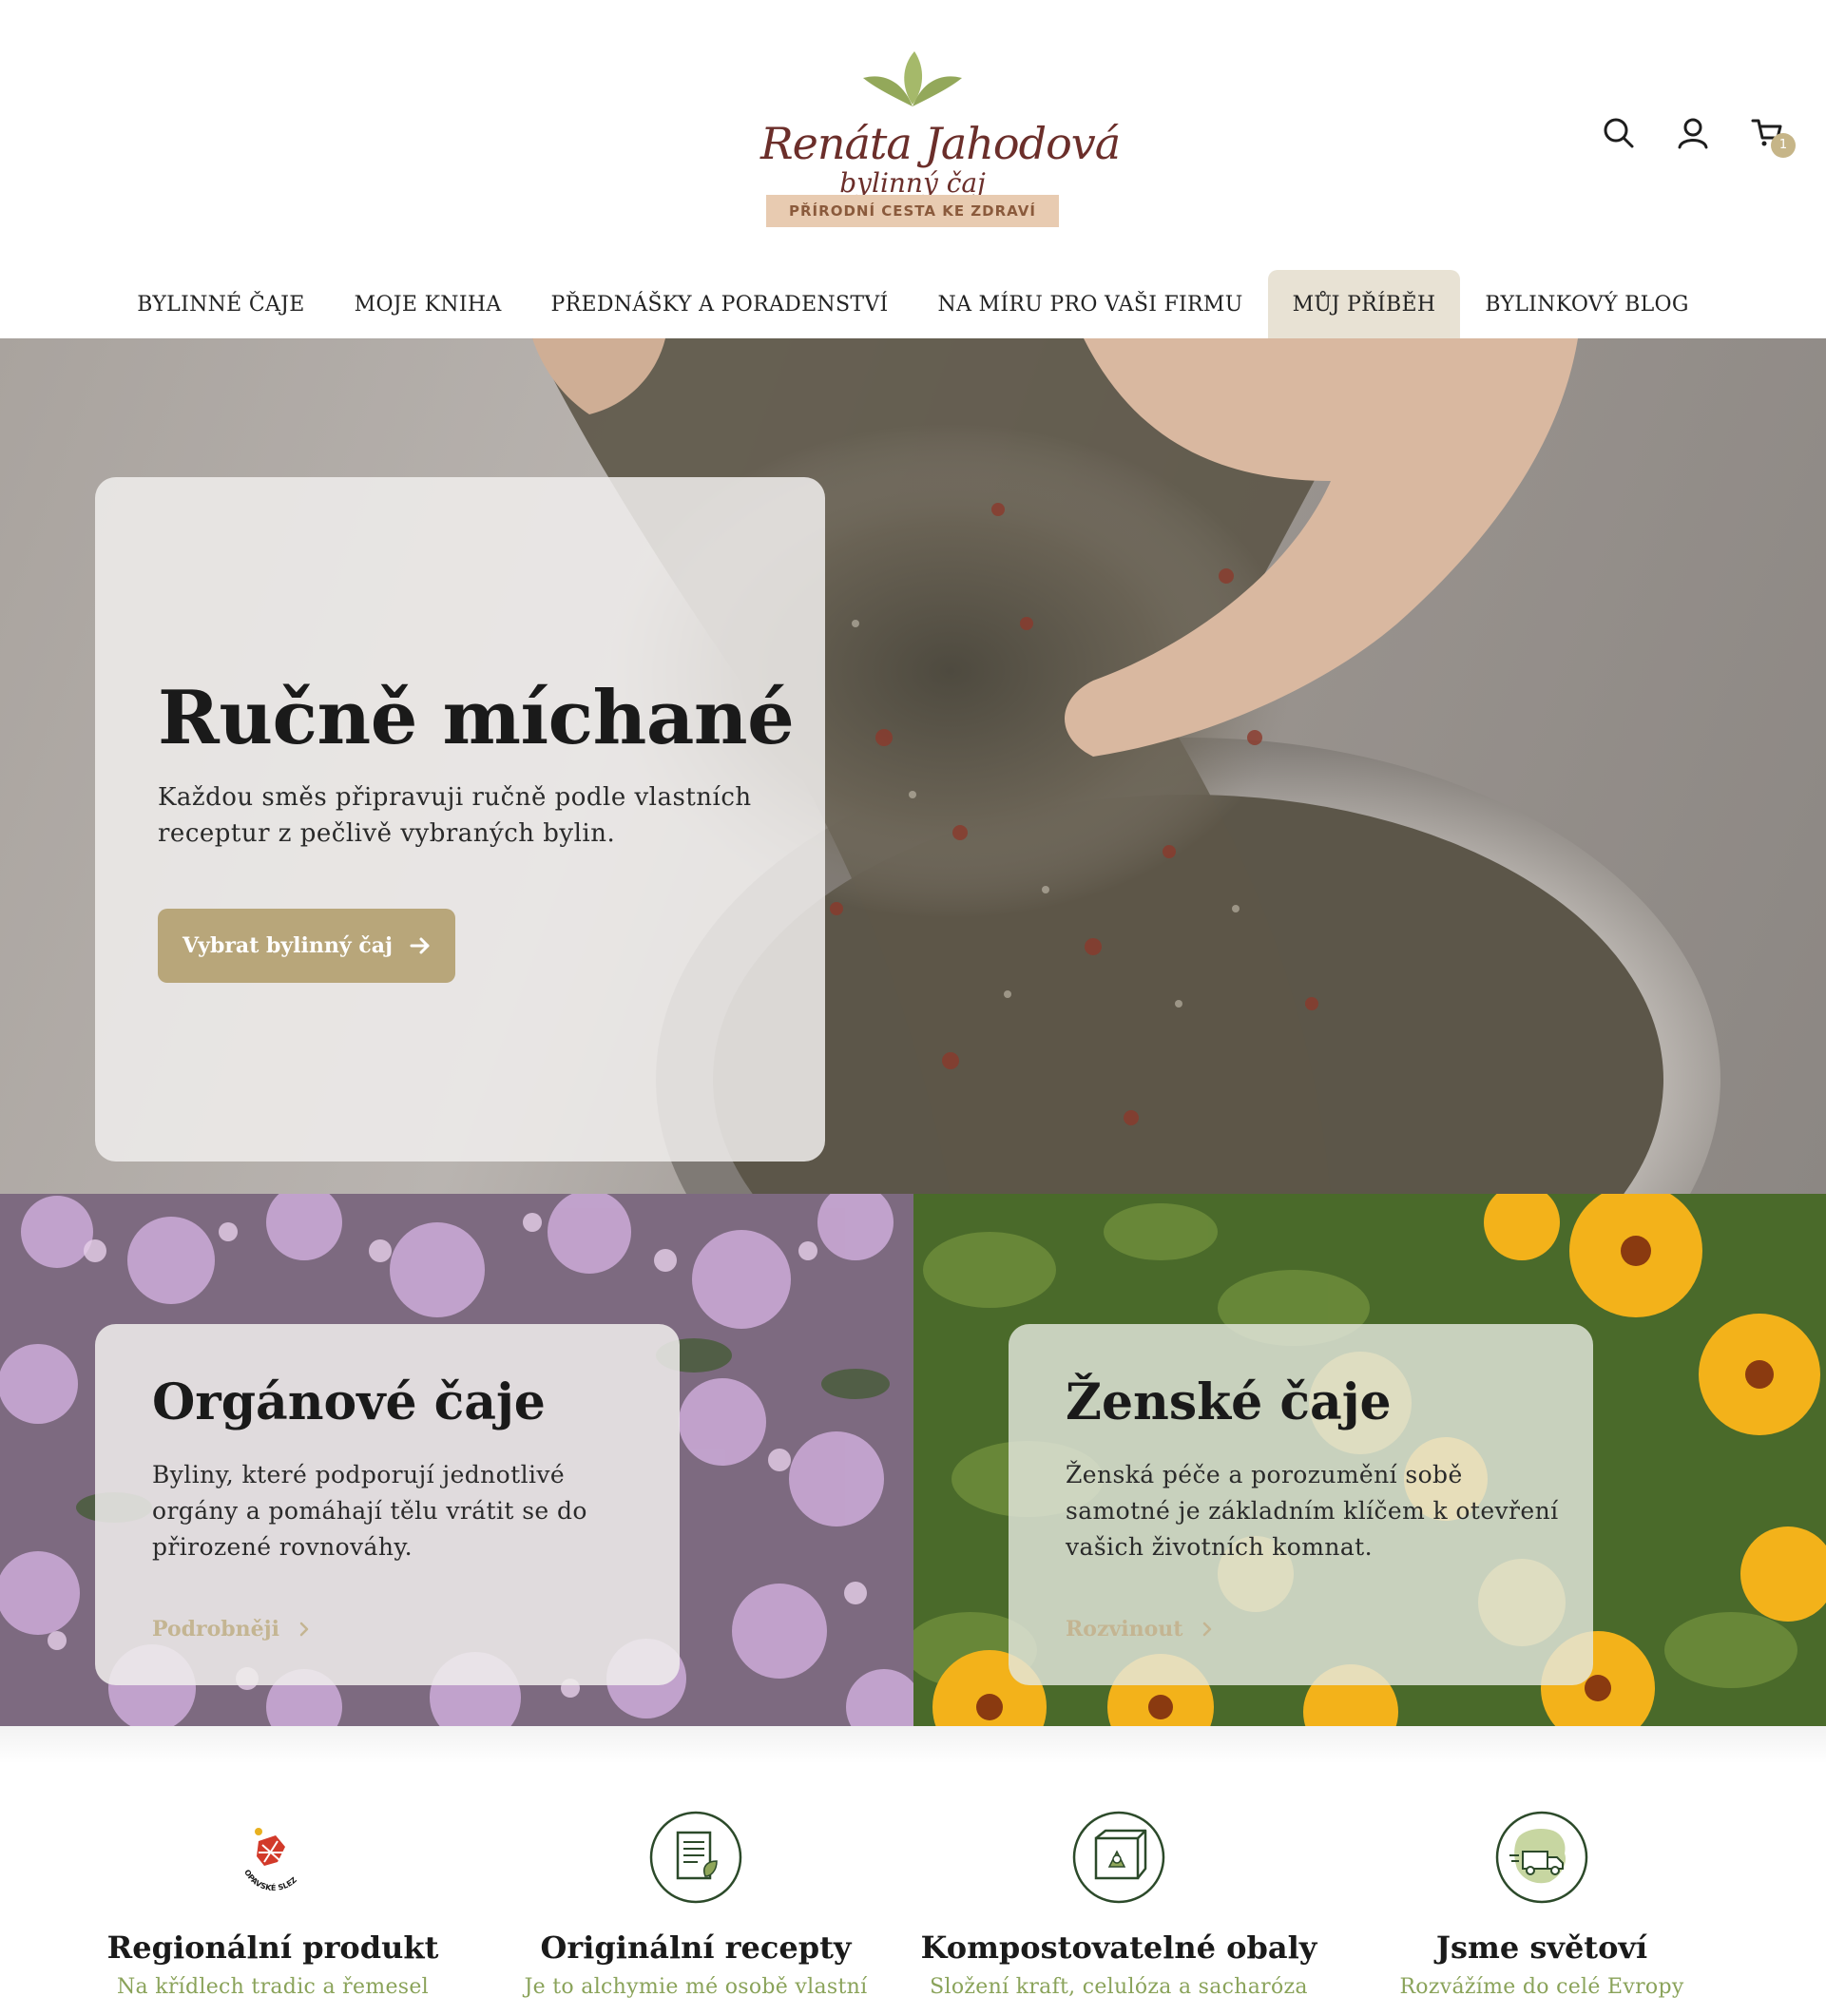 This screenshot has width=1826, height=2016. Describe the element at coordinates (1124, 1629) in the screenshot. I see `womens-teas-link-label: Rozvinout` at that location.